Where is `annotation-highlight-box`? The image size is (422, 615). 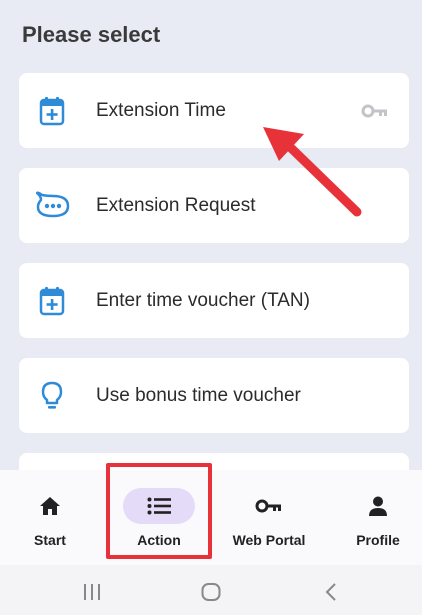 annotation-highlight-box is located at coordinates (159, 511).